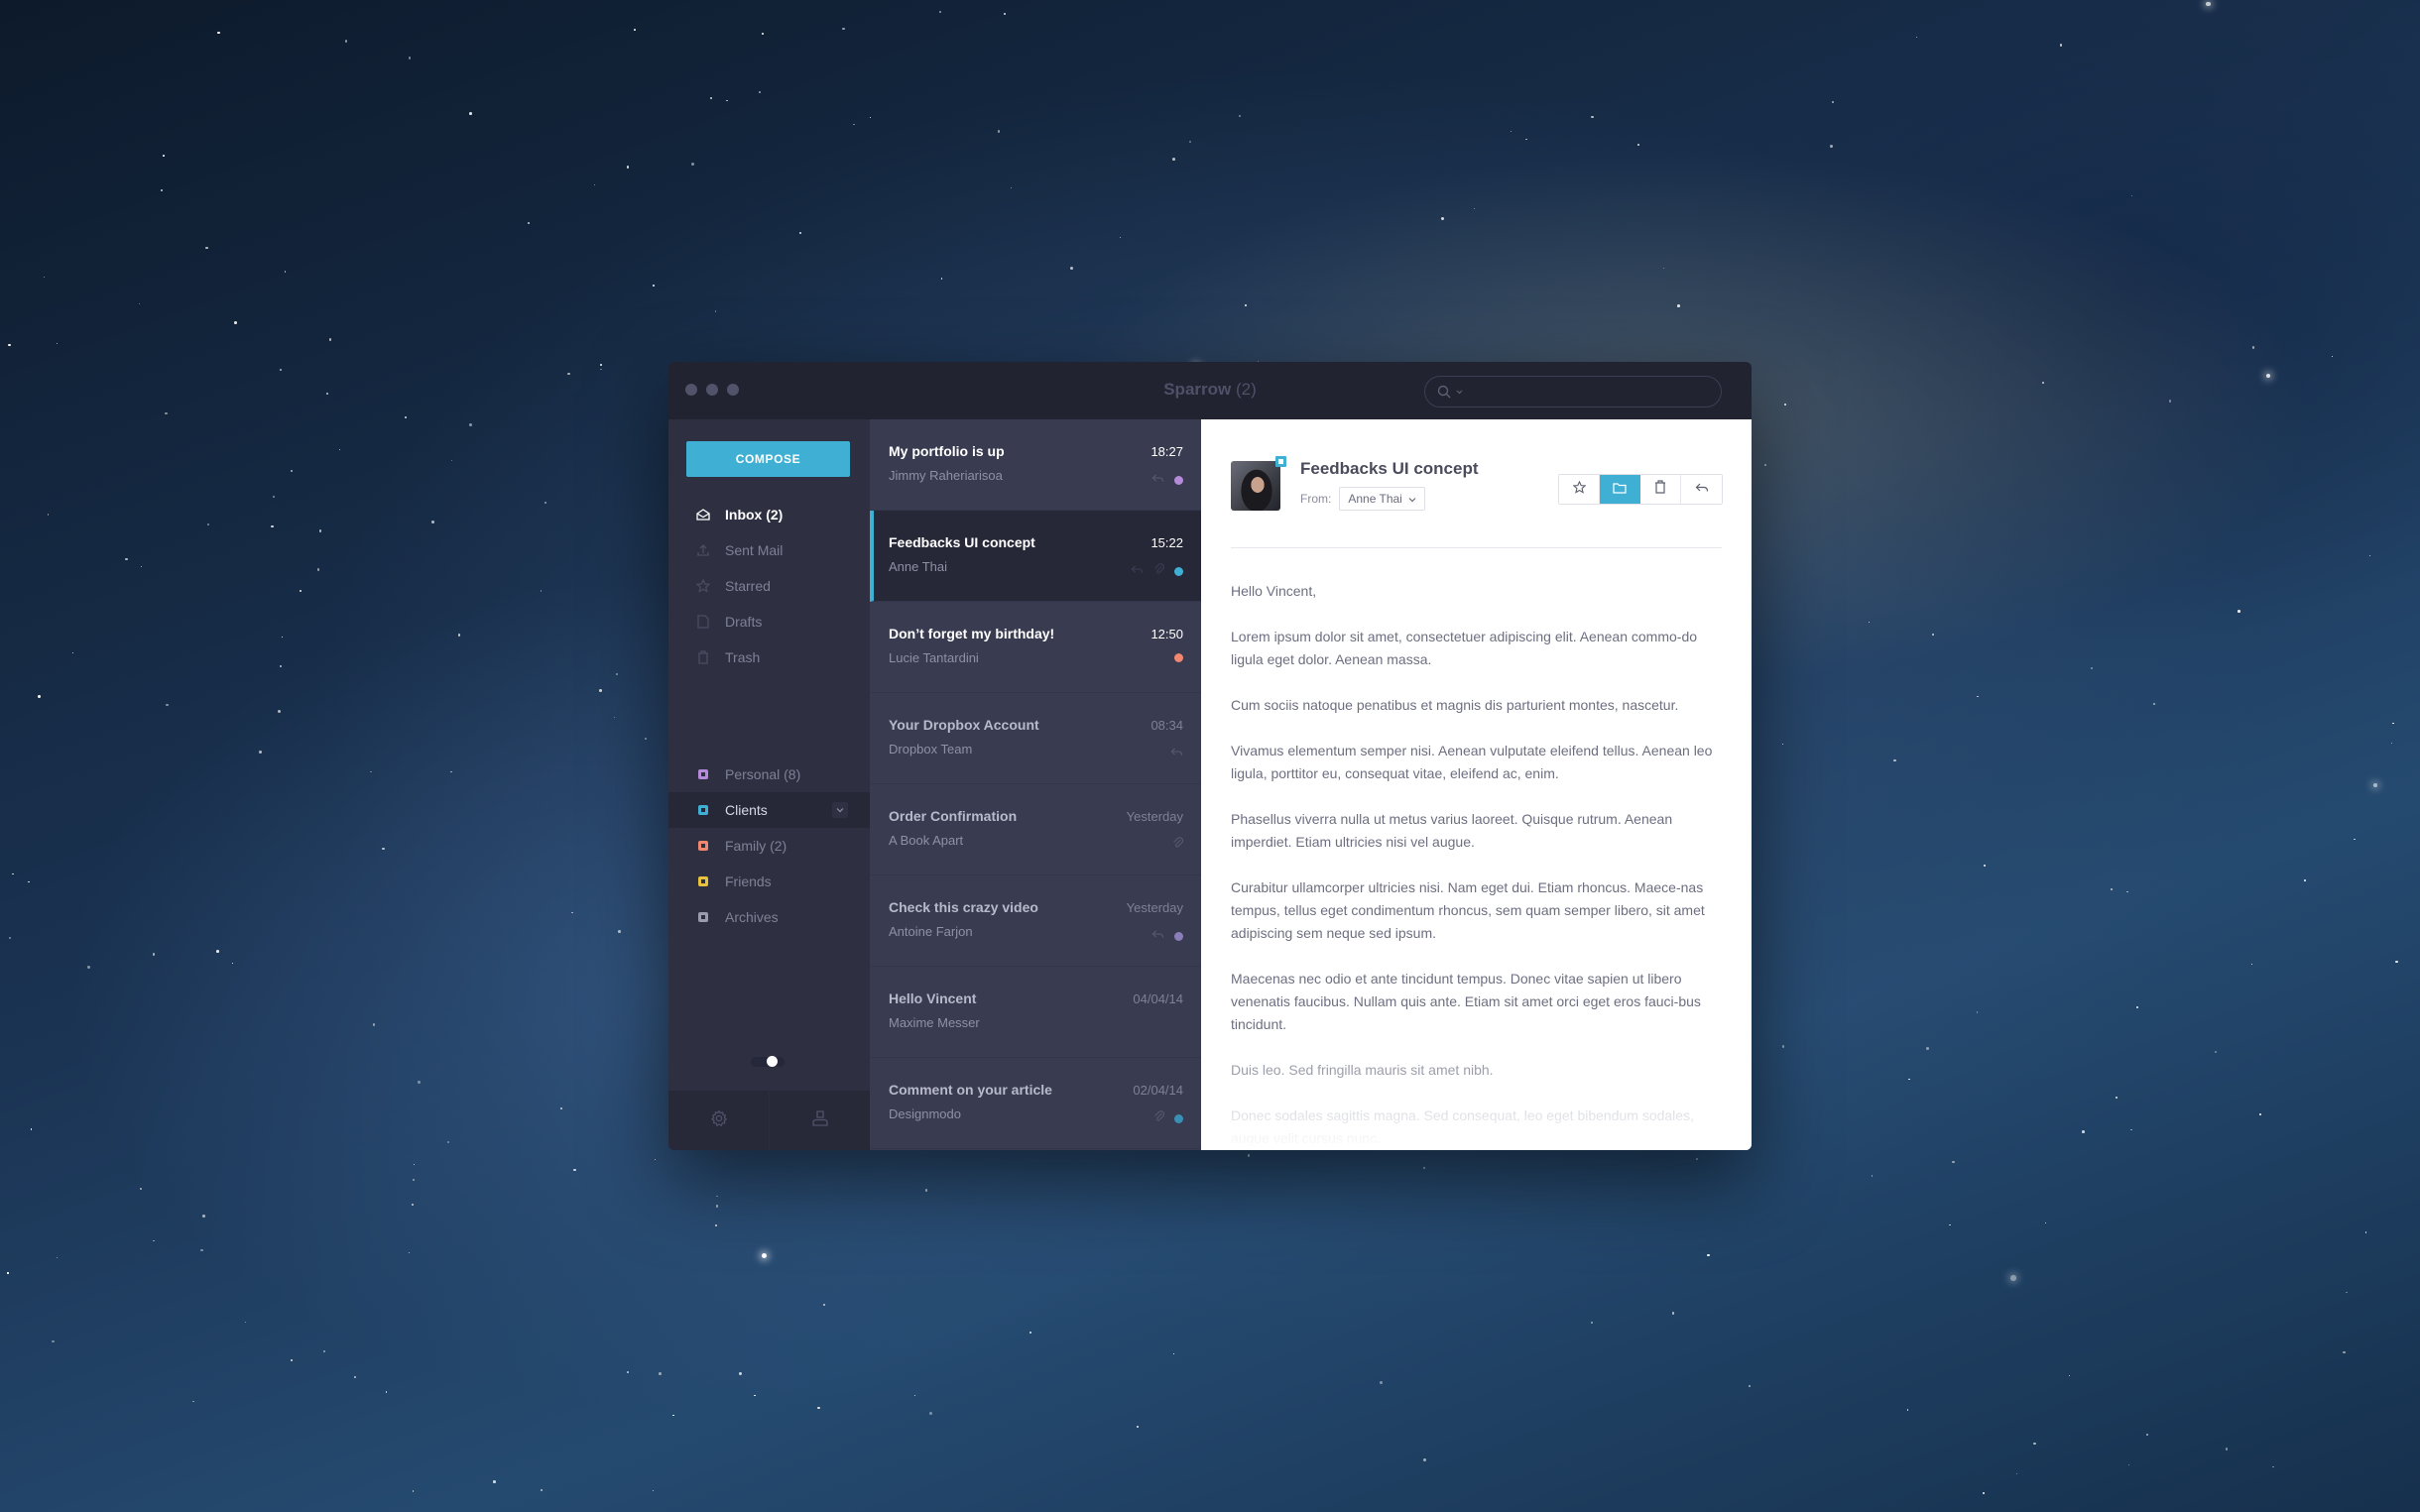 The image size is (2420, 1512). I want to click on message-list-item: Order Confirmation Yesterday A Book Apart, so click(1035, 829).